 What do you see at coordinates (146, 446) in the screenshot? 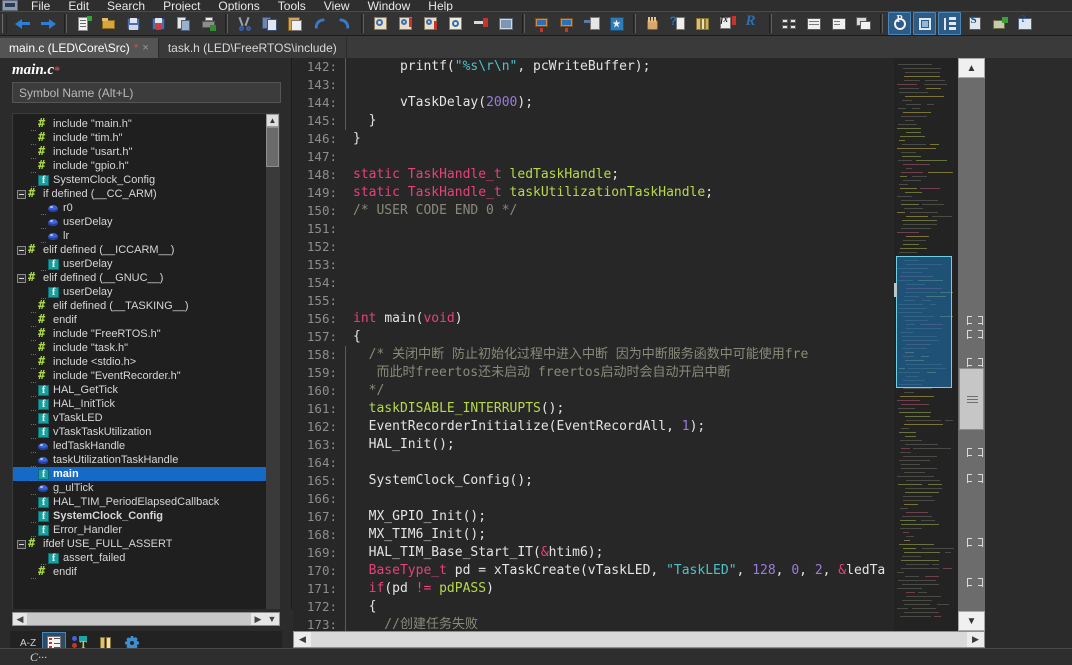
I see `symbol-tree-item: ledTaskHandle` at bounding box center [146, 446].